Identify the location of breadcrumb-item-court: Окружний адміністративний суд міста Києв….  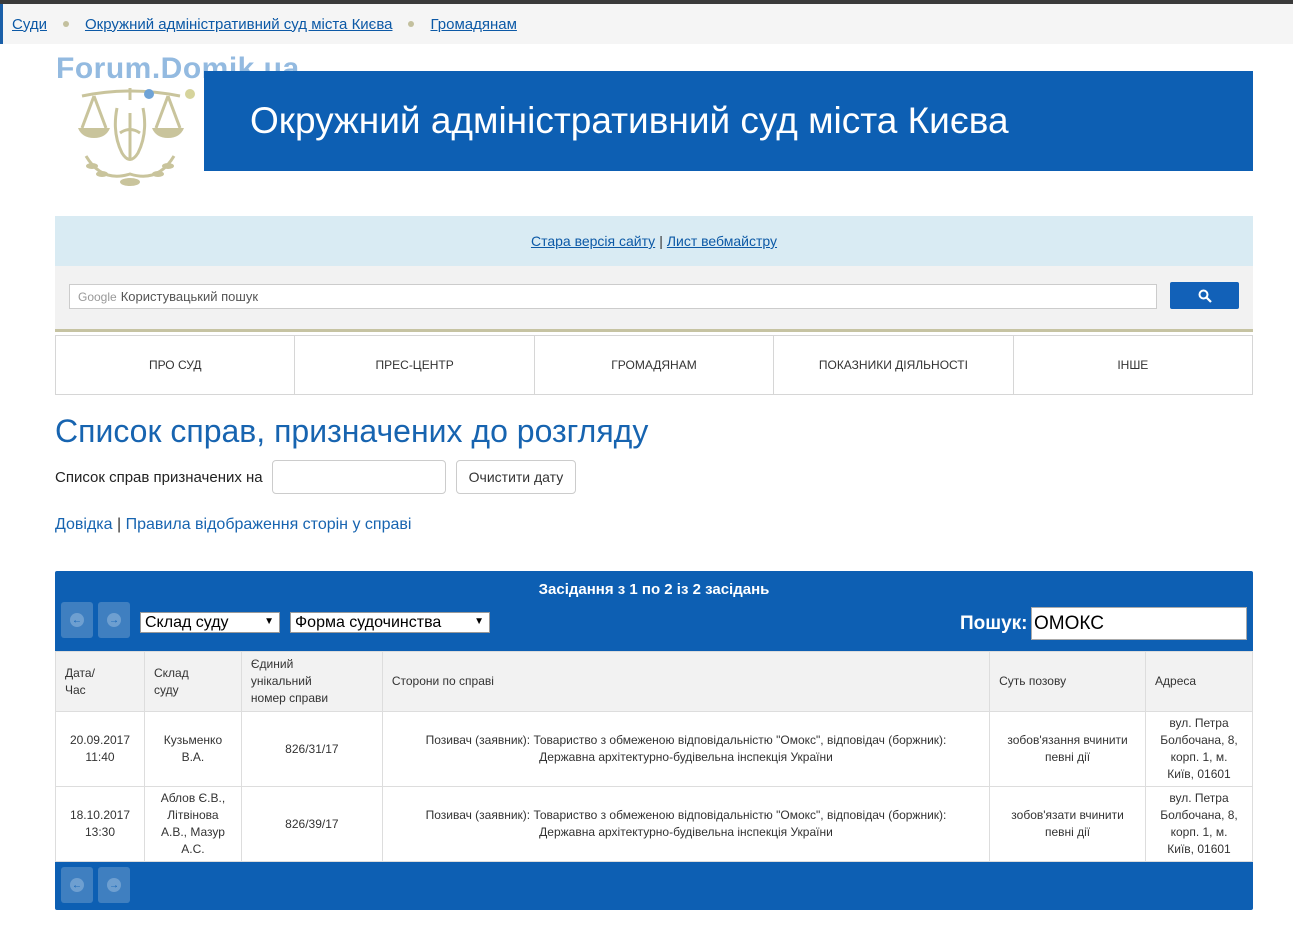
(239, 24).